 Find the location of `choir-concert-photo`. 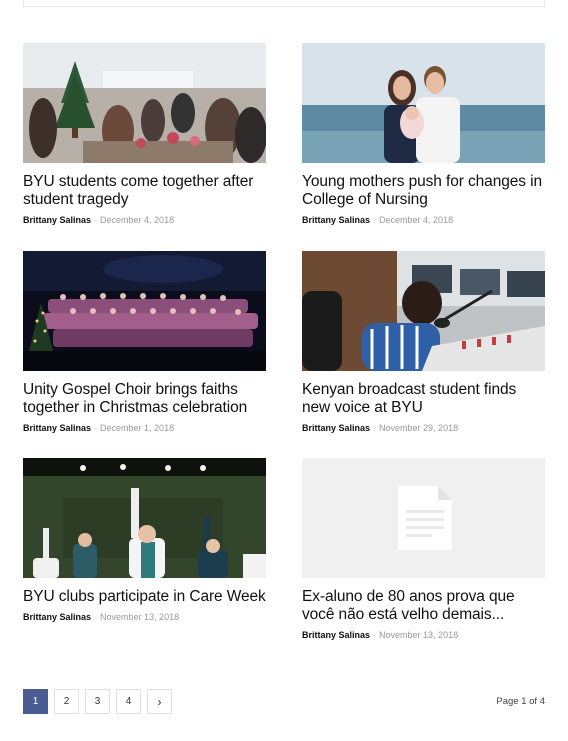

choir-concert-photo is located at coordinates (144, 311).